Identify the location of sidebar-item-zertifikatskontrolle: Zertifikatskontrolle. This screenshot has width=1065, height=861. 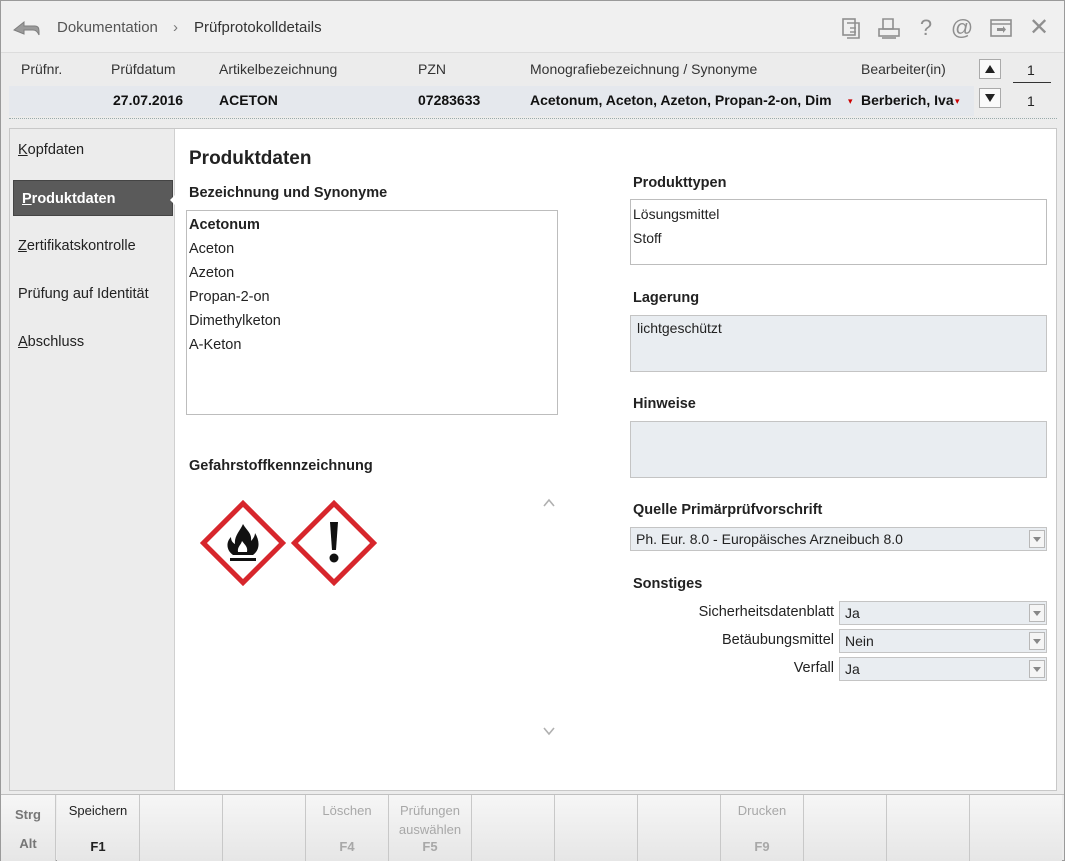
(92, 246).